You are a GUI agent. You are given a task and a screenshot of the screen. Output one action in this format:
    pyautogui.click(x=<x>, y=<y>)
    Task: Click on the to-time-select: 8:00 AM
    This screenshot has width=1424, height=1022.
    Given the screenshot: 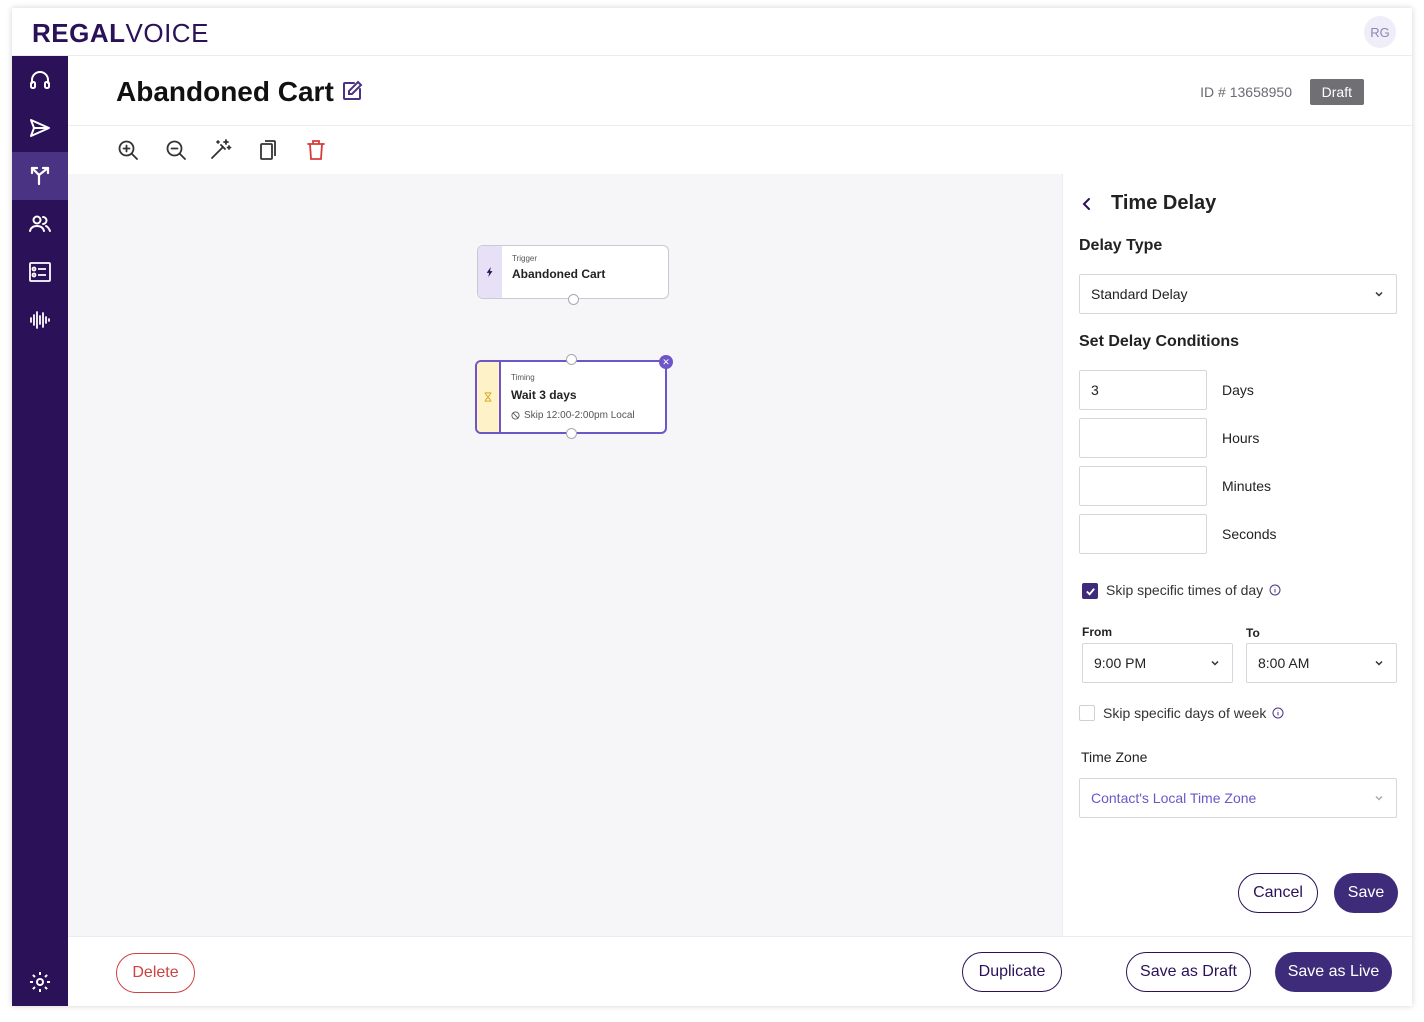 What is the action you would take?
    pyautogui.click(x=1321, y=663)
    